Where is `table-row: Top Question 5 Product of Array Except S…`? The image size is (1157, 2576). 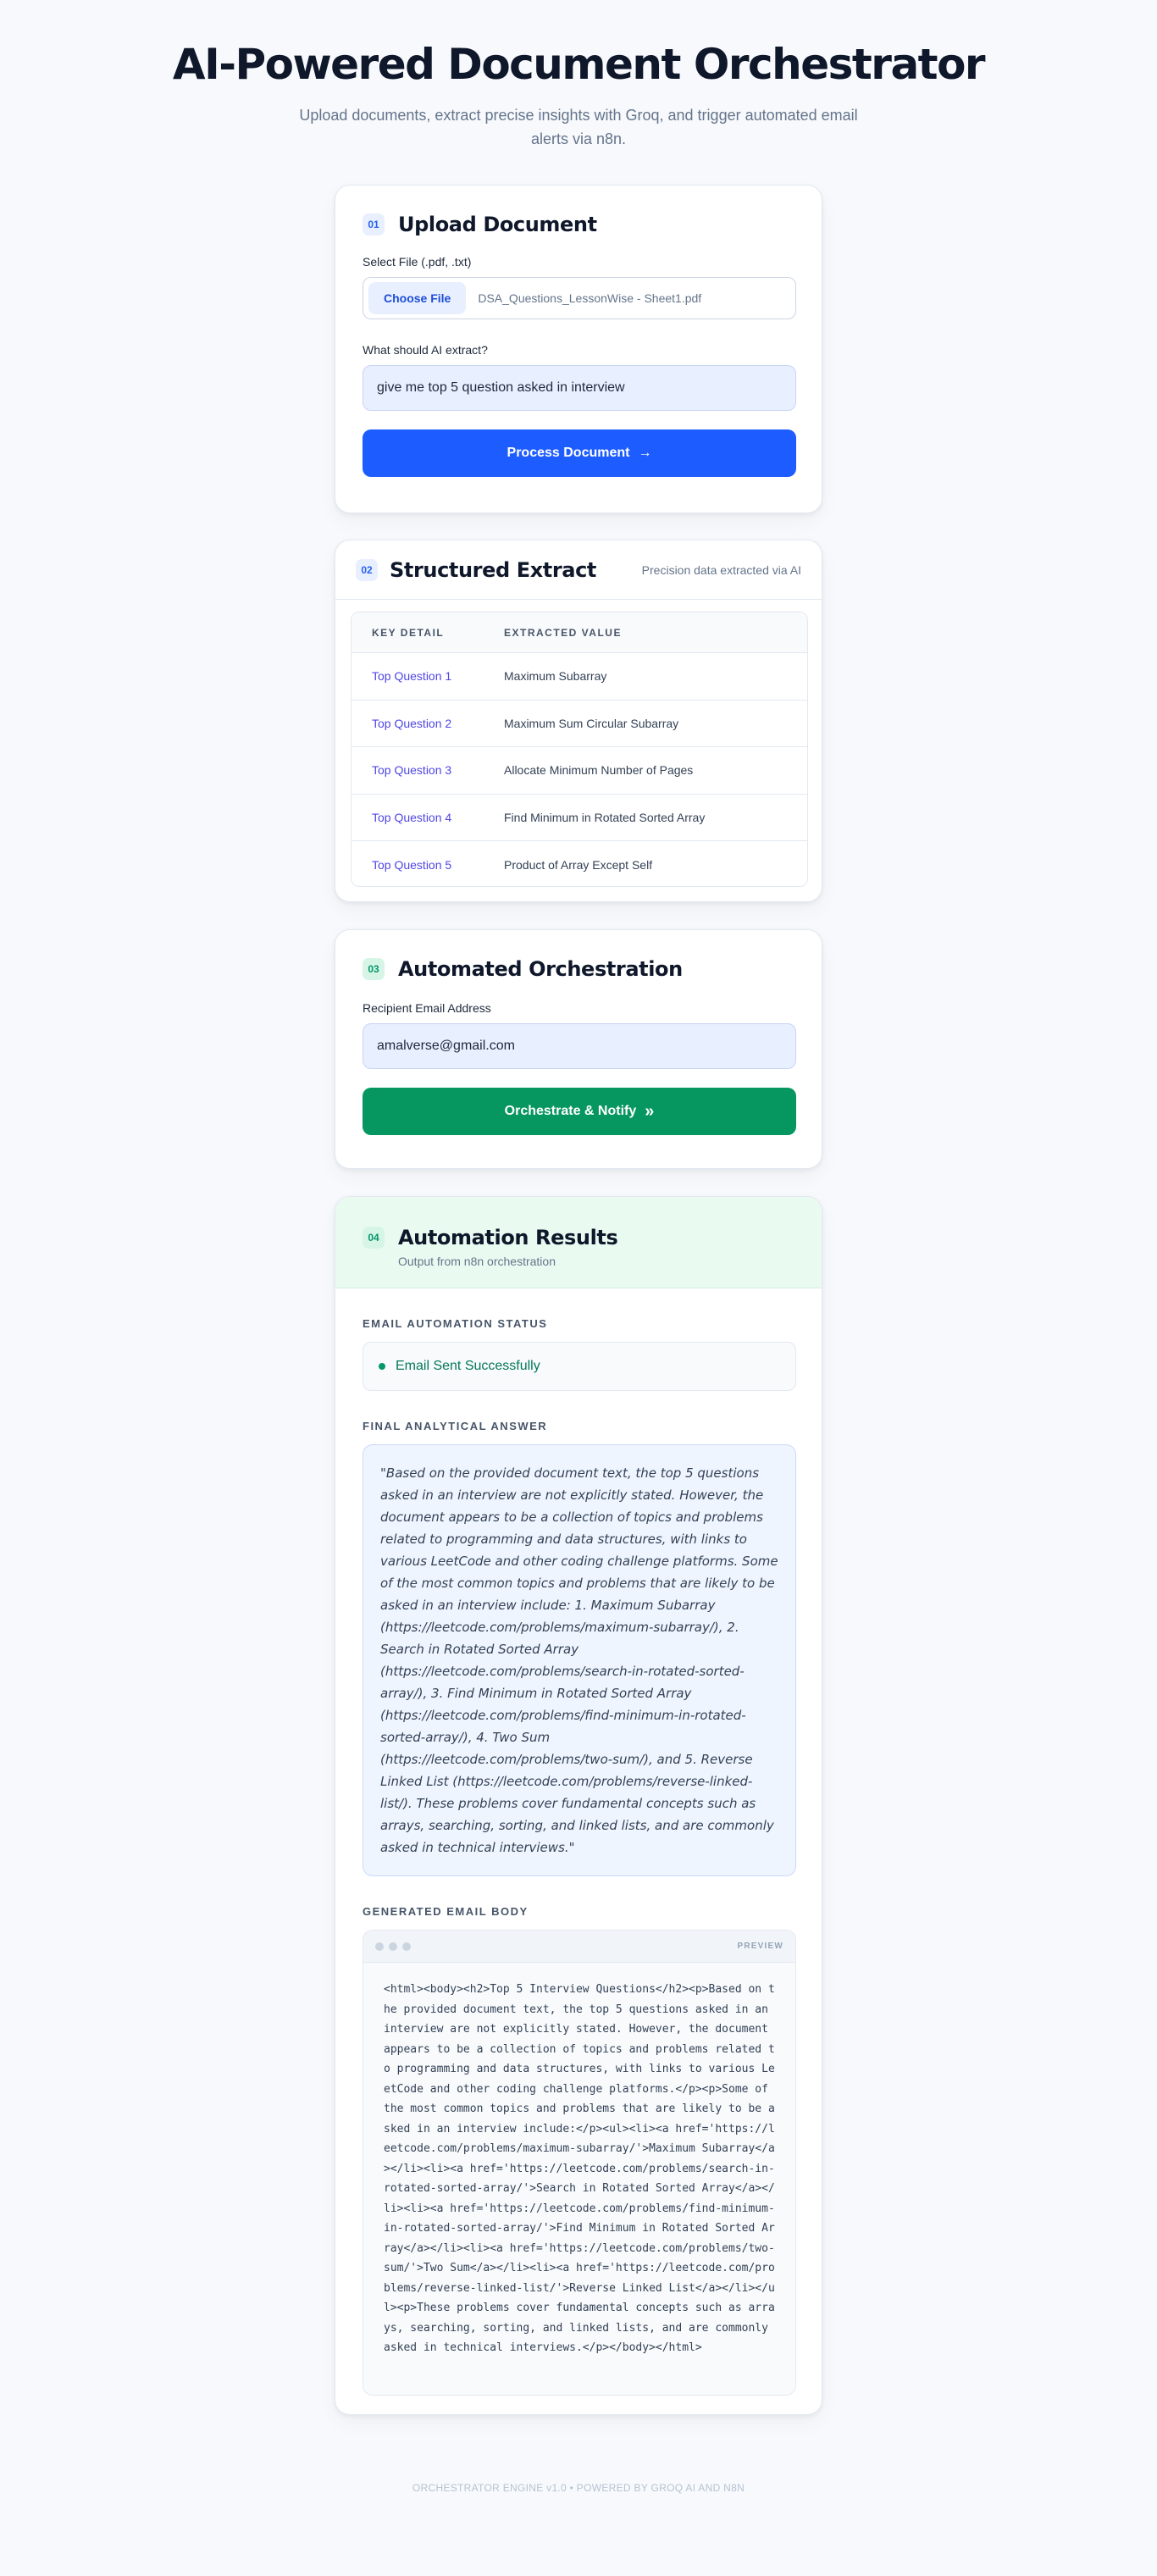
table-row: Top Question 5 Product of Array Except S… is located at coordinates (579, 863).